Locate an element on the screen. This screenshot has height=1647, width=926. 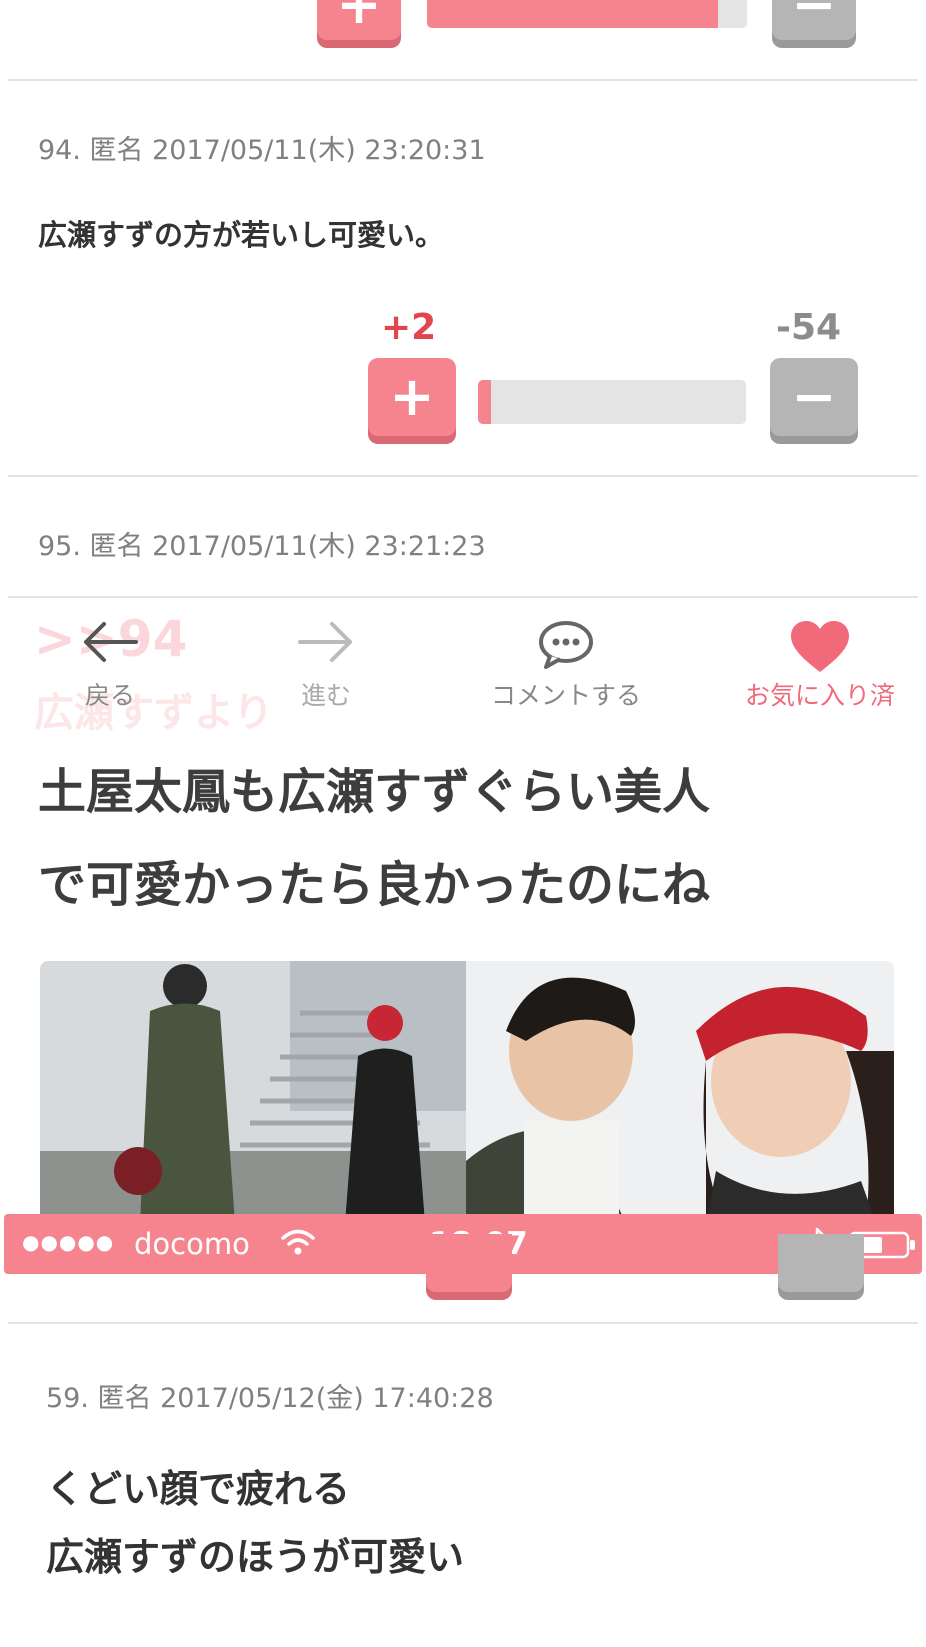
headline-line-2: で可愛かったら良かったのにね is located at coordinates (374, 885).